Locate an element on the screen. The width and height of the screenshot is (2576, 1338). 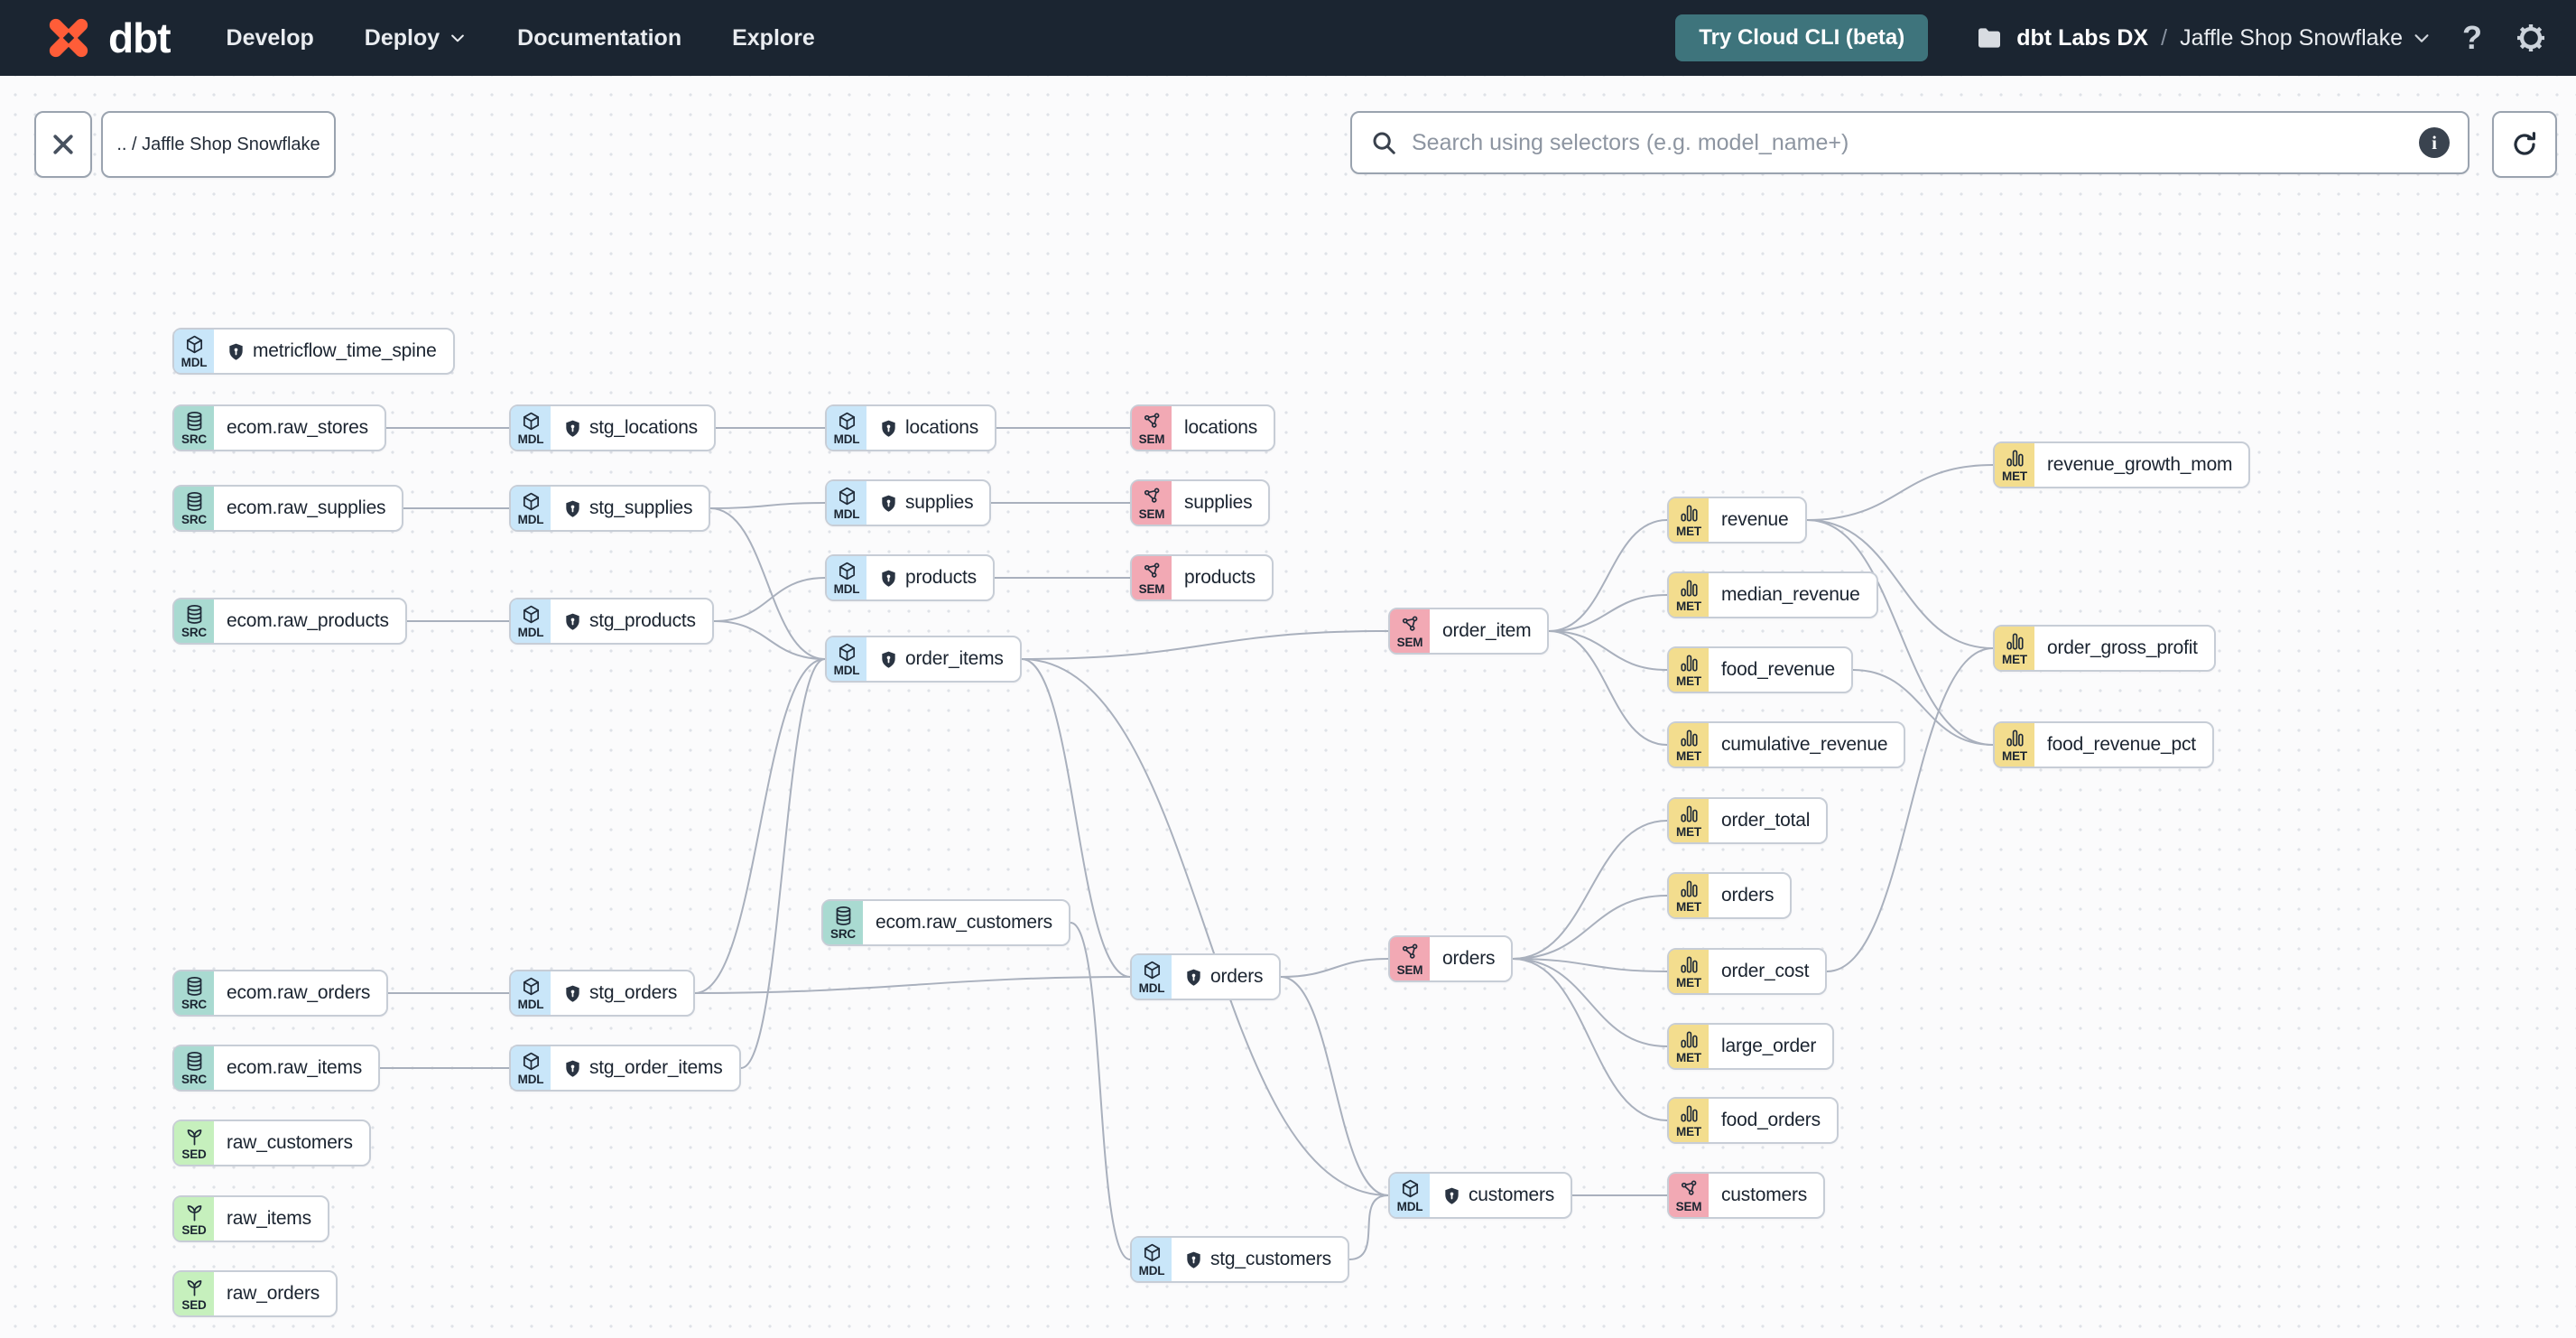
node-body: customers is located at coordinates (1500, 1196).